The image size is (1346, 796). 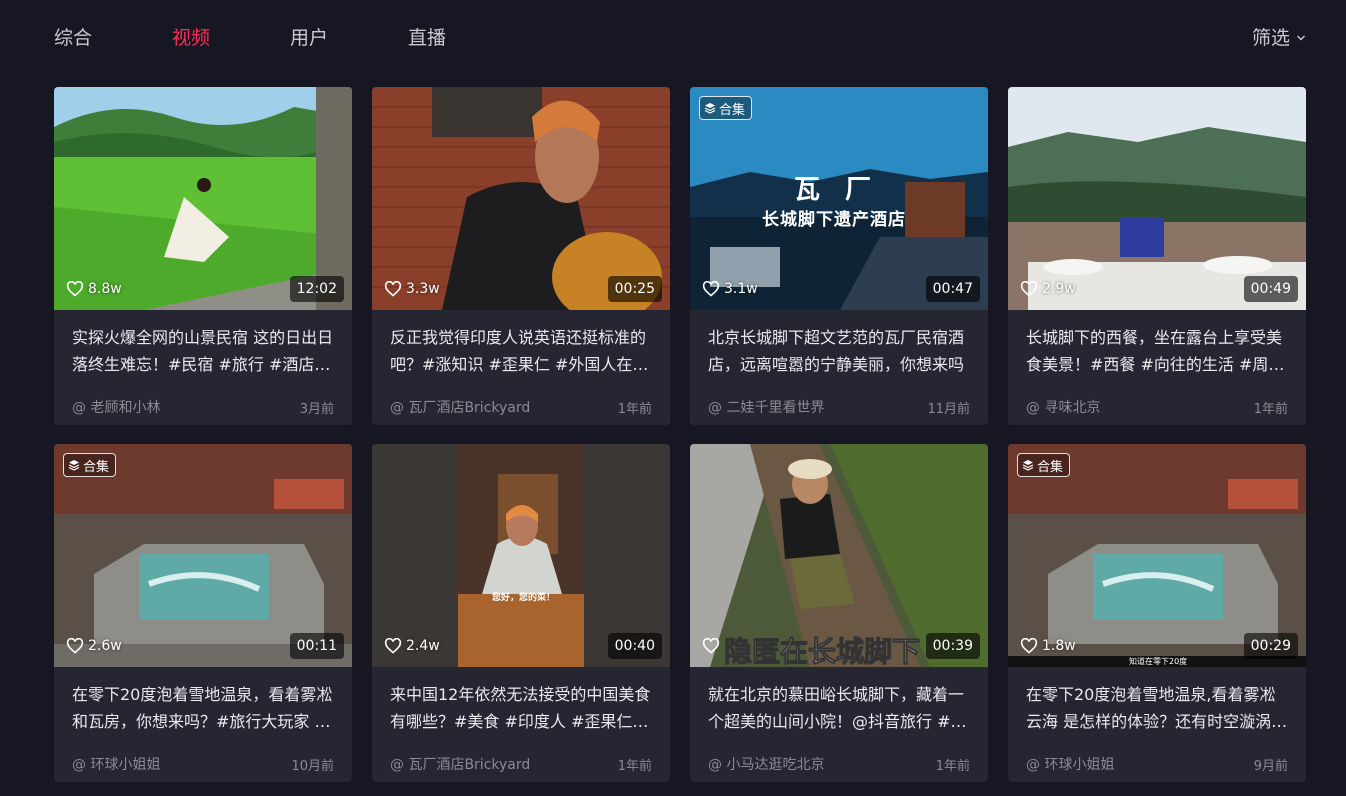 I want to click on duration-badge: 00:29, so click(x=1270, y=646).